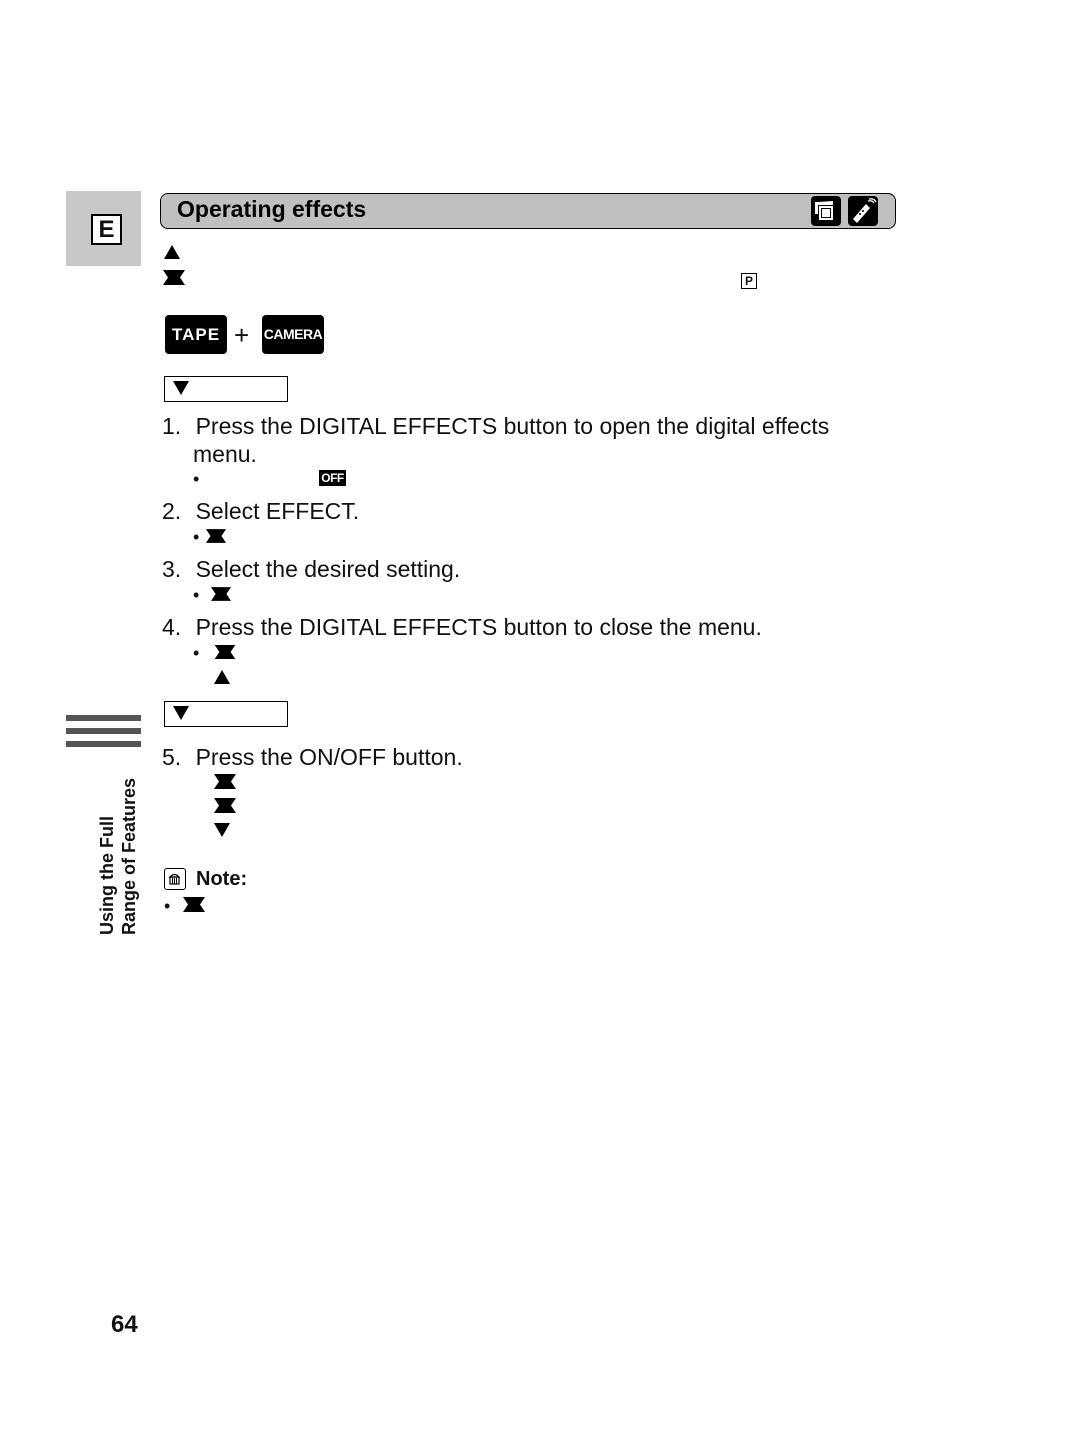 The image size is (1080, 1443). Describe the element at coordinates (172, 627) in the screenshot. I see `step-number: 4.` at that location.